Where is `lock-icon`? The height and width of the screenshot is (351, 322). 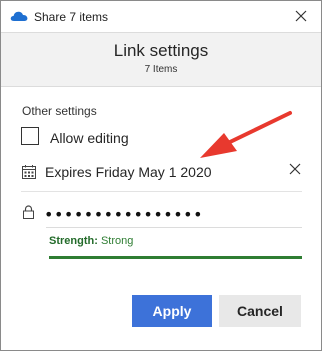
lock-icon is located at coordinates (28, 212).